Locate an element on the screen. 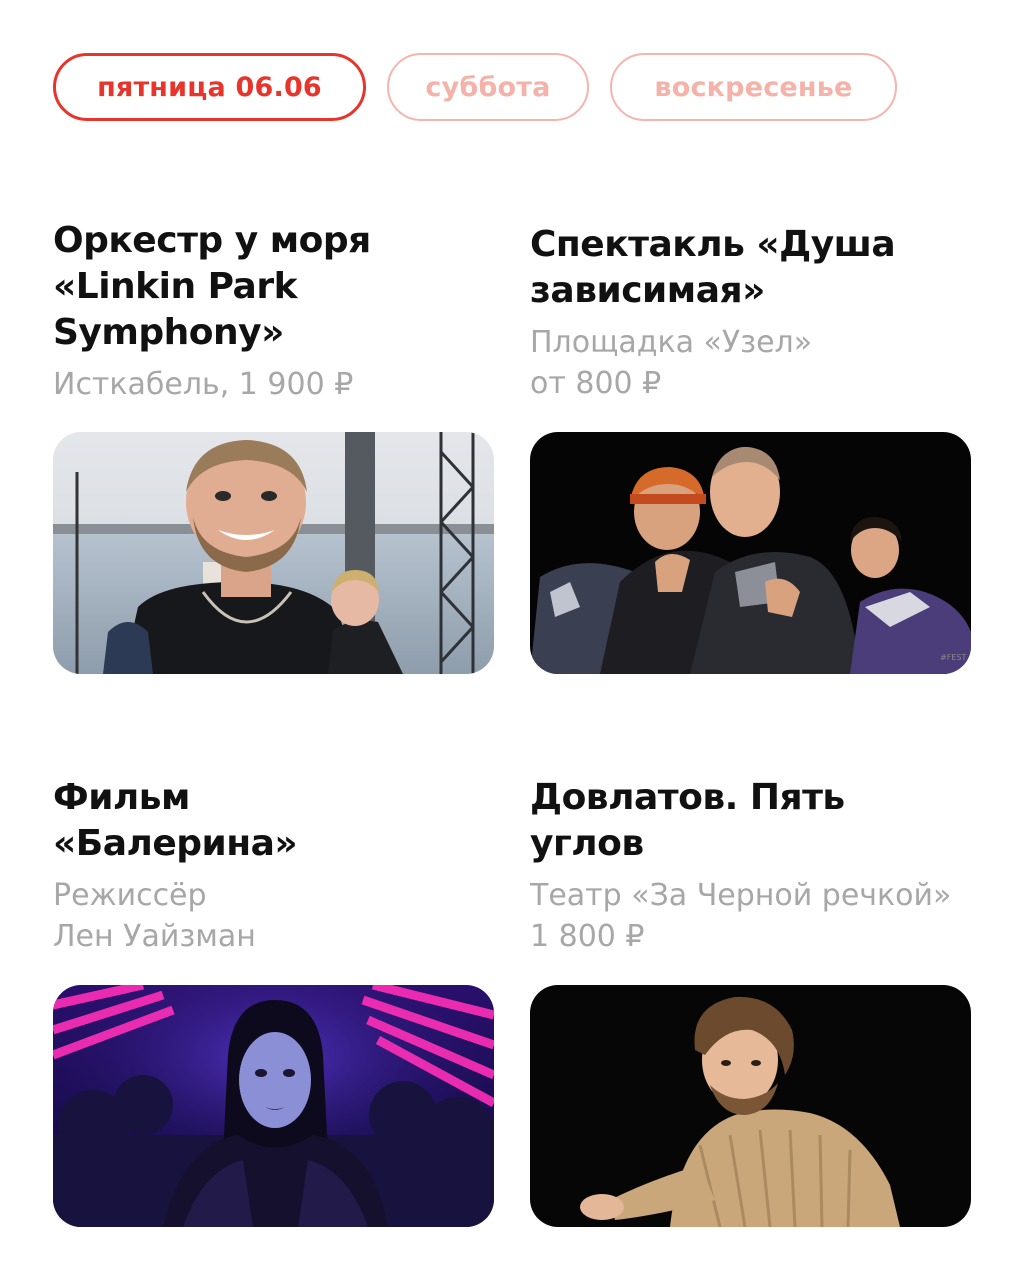  event-title: Довлатов. Пять углов is located at coordinates (750, 821).